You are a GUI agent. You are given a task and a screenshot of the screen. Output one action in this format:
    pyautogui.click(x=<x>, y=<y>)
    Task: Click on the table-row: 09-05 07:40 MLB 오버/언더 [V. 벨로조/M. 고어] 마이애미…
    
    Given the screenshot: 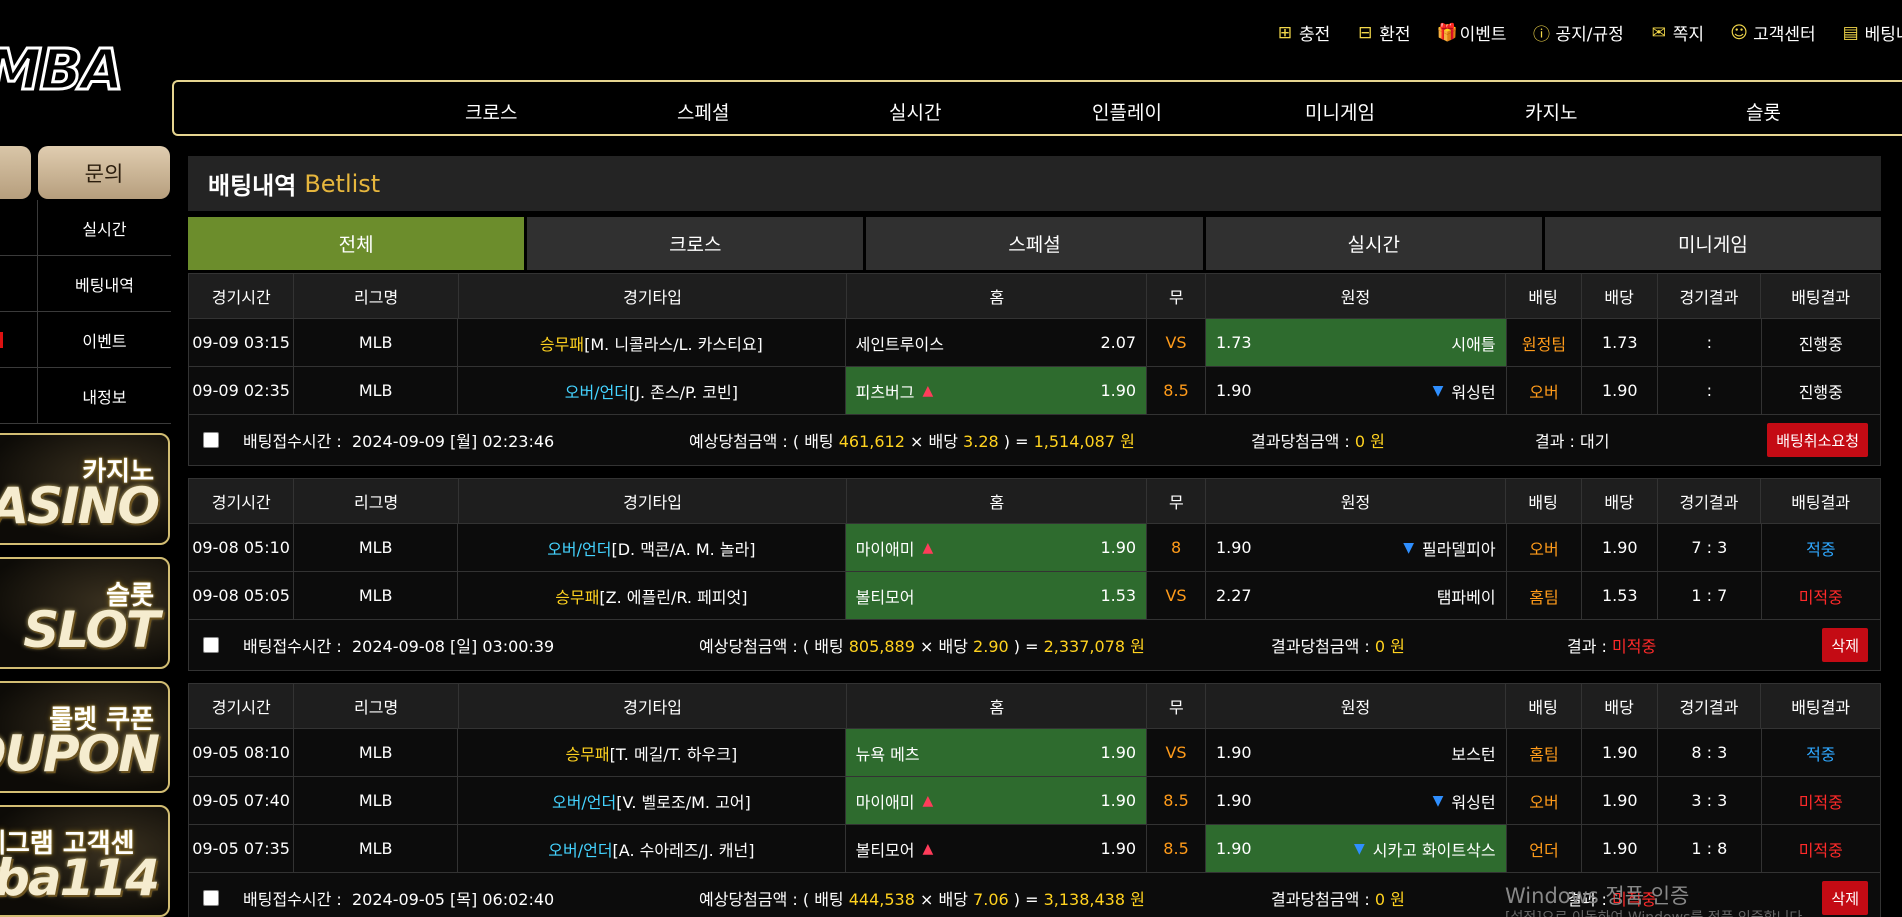 What is the action you would take?
    pyautogui.click(x=1034, y=801)
    